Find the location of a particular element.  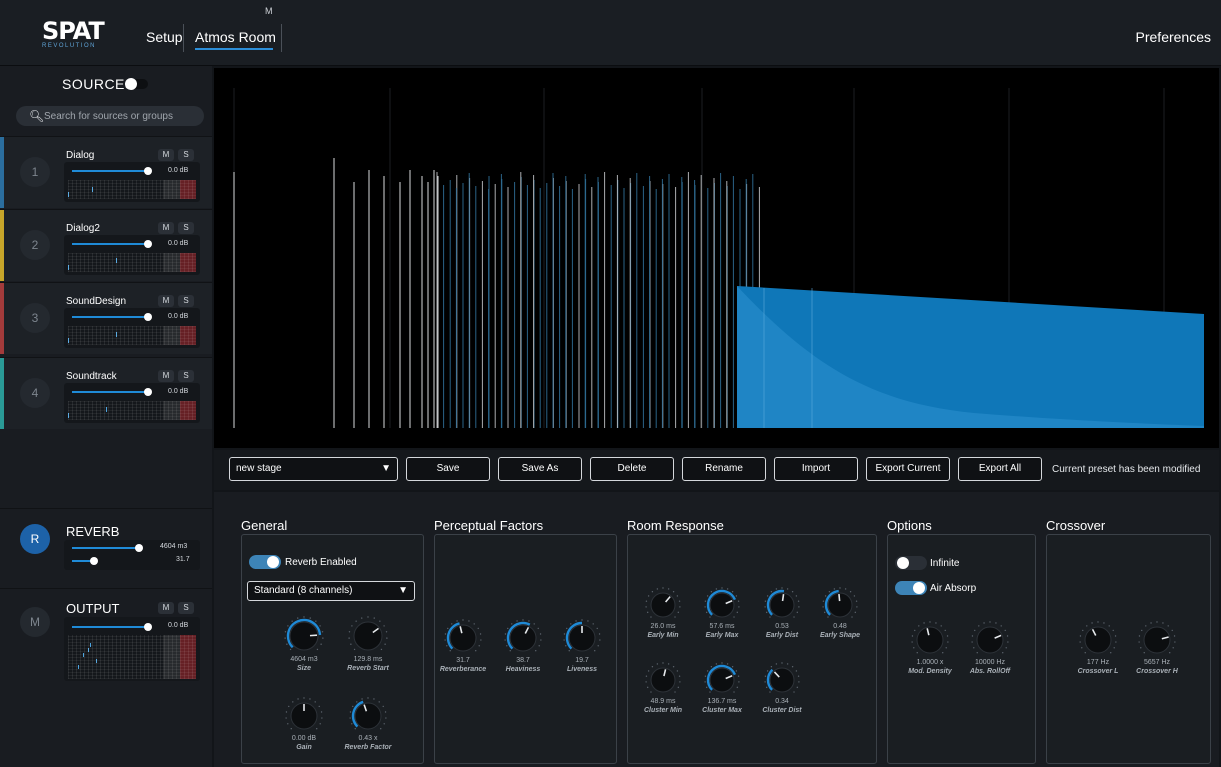

preset-status: Current preset has been modified is located at coordinates (1126, 469).